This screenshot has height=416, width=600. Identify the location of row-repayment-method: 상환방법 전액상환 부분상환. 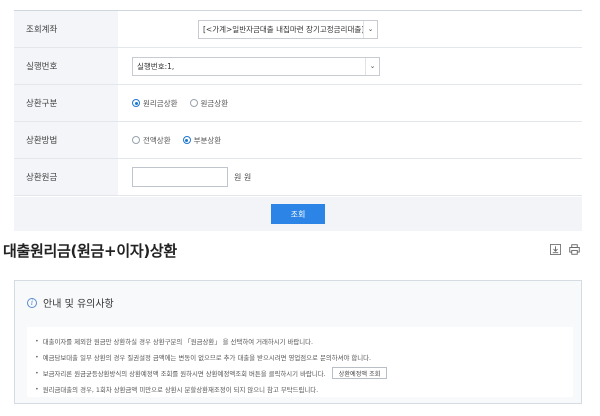
(298, 140).